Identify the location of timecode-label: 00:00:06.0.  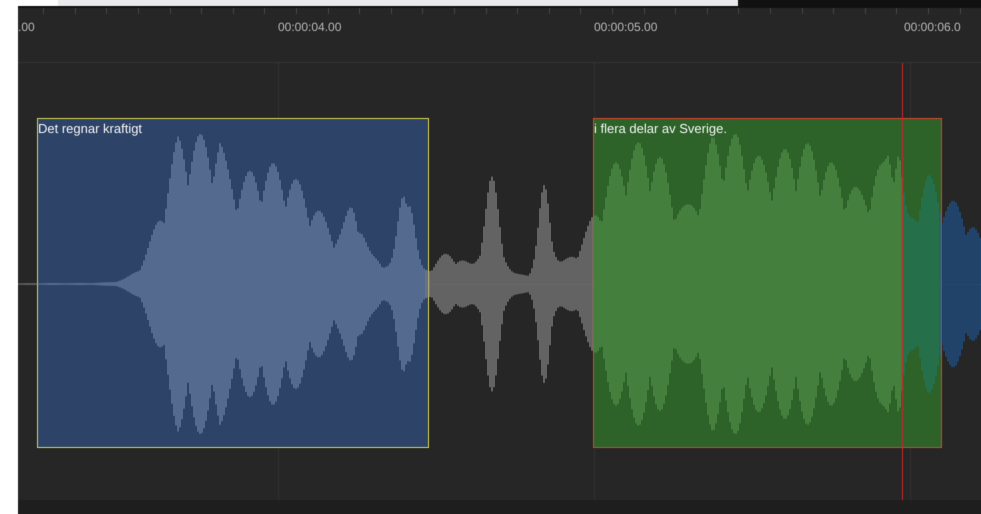
(932, 27).